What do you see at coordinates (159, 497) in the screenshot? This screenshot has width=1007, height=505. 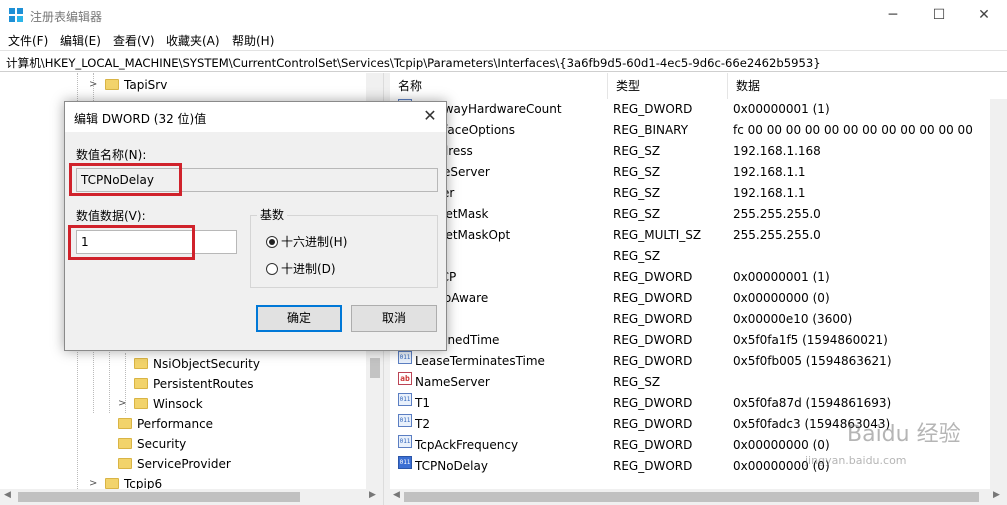 I see `tree-hscroll-thumb` at bounding box center [159, 497].